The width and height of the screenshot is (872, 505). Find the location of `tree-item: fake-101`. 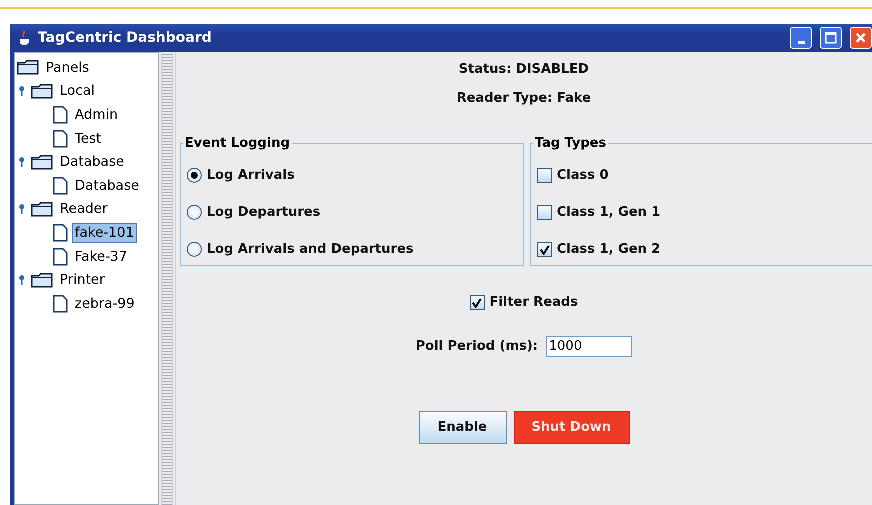

tree-item: fake-101 is located at coordinates (105, 232).